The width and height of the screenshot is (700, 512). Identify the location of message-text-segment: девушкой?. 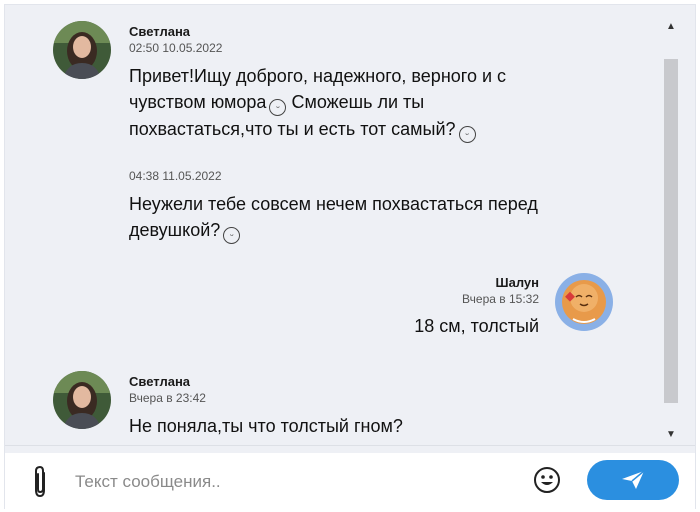
(175, 230).